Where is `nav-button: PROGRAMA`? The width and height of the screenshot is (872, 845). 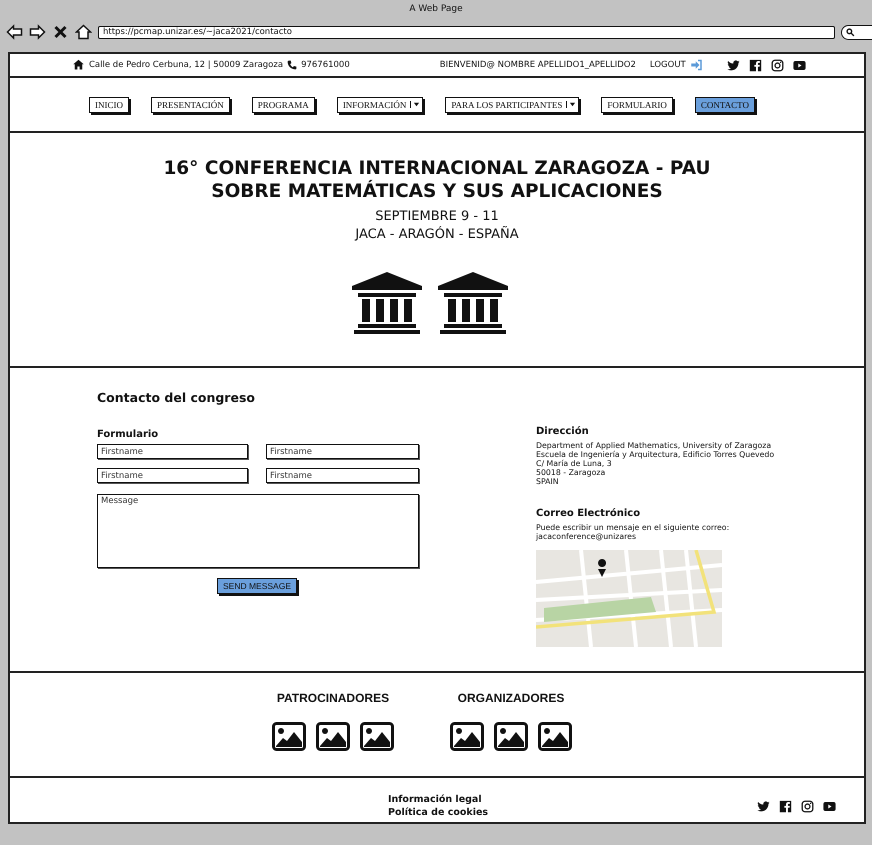 nav-button: PROGRAMA is located at coordinates (283, 104).